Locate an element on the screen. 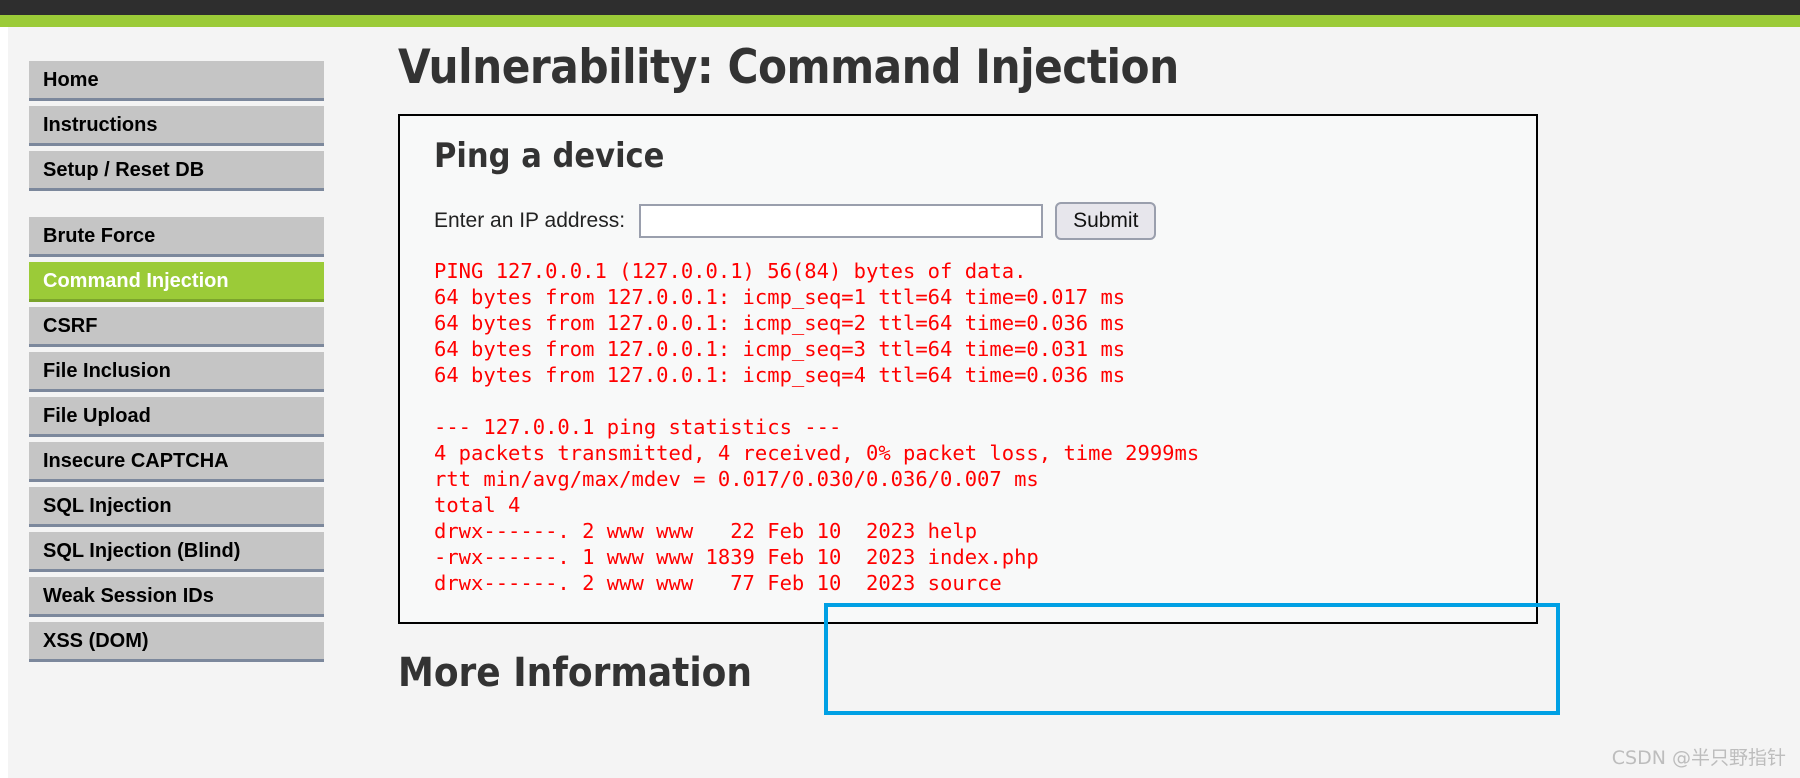  panel-heading: Ping a device is located at coordinates (549, 156).